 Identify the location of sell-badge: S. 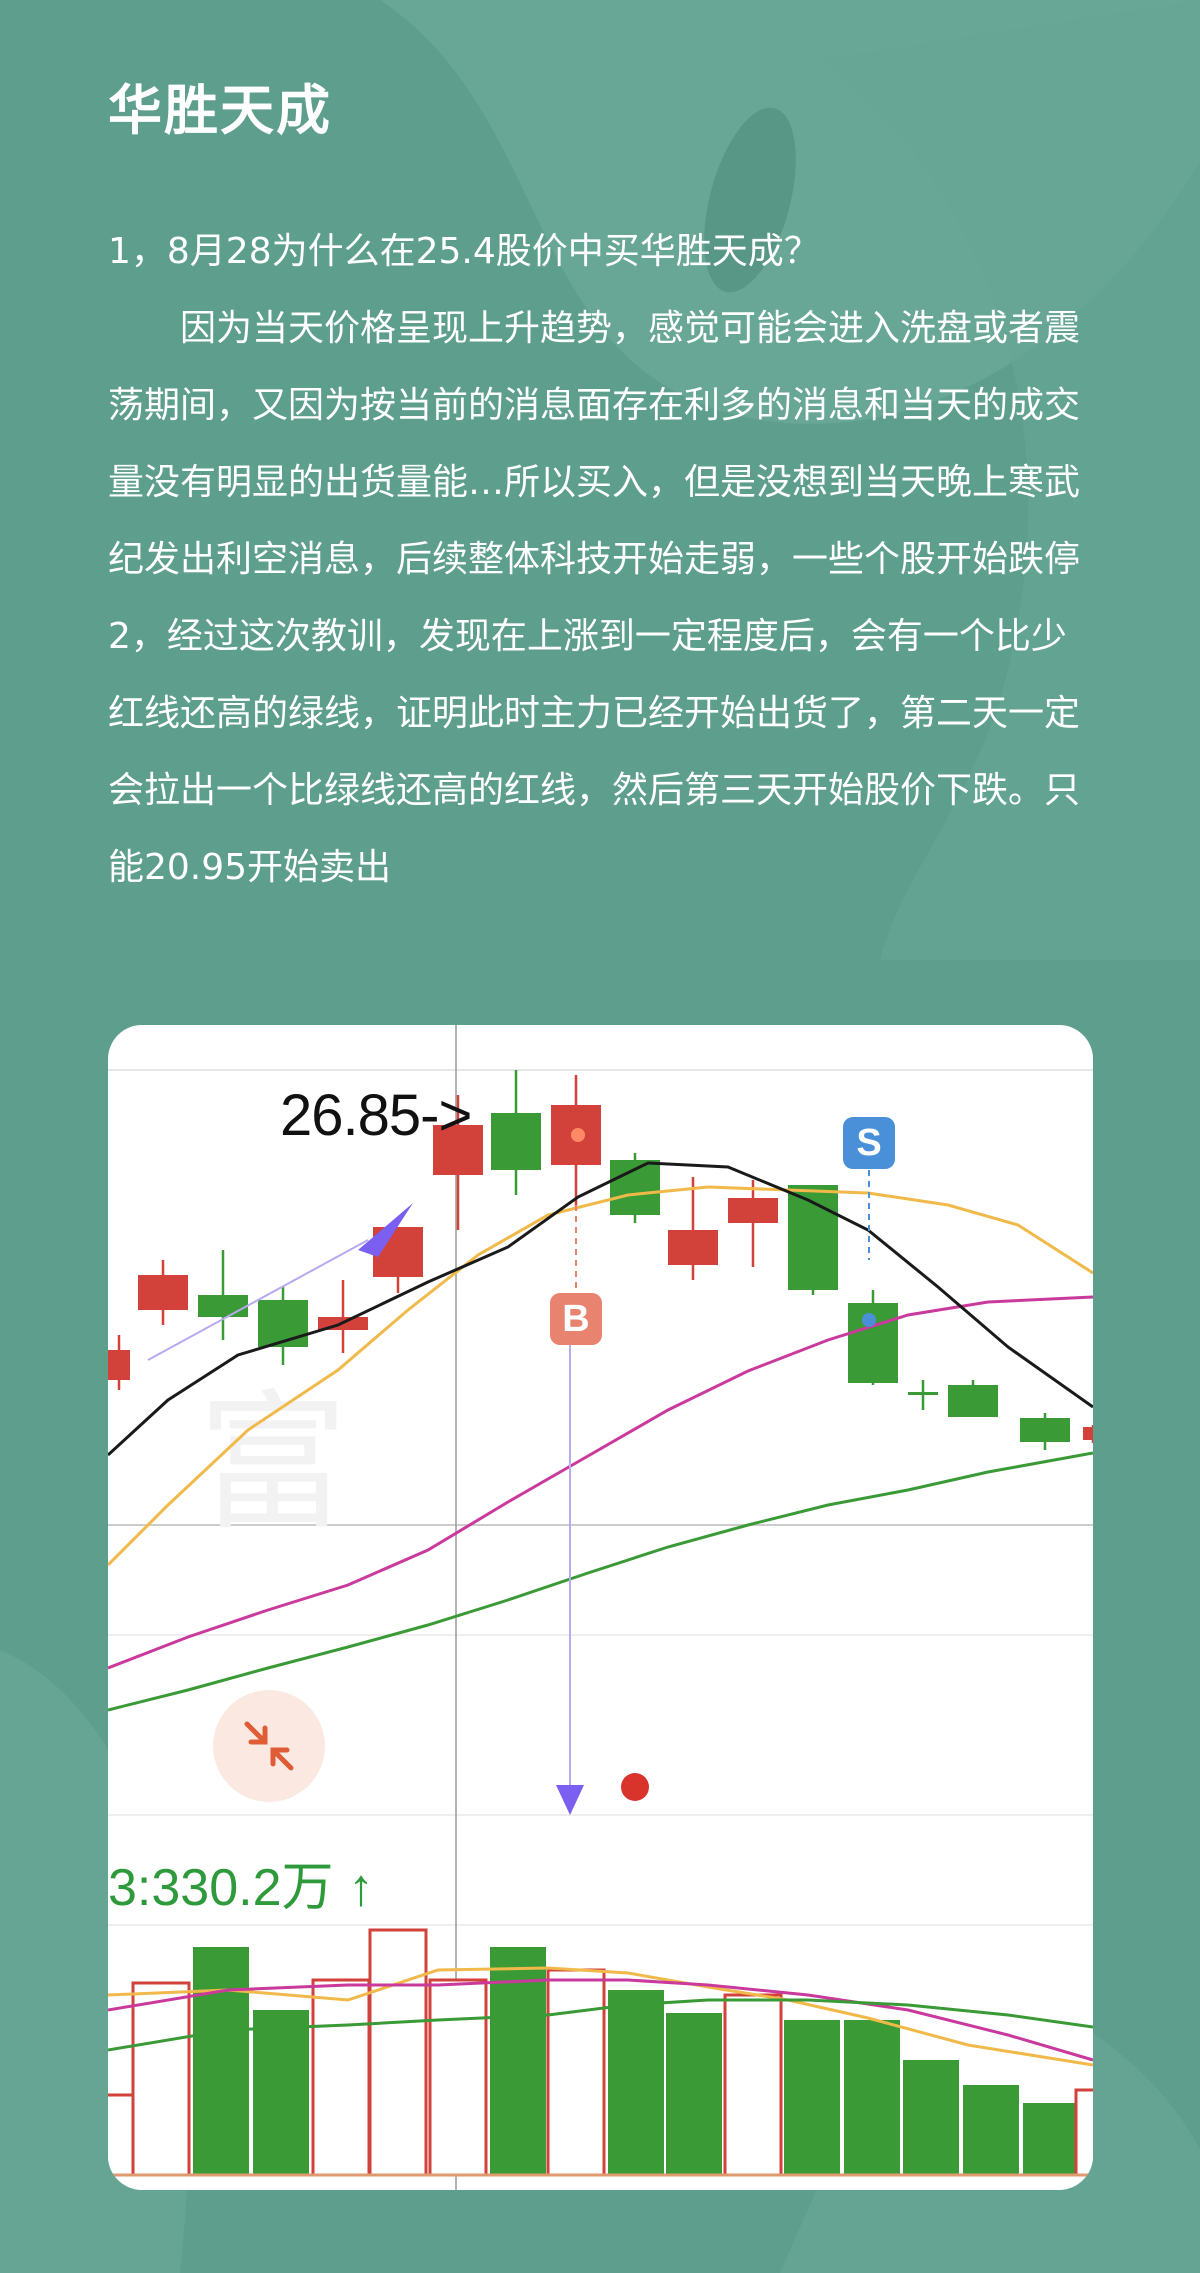
(869, 1143).